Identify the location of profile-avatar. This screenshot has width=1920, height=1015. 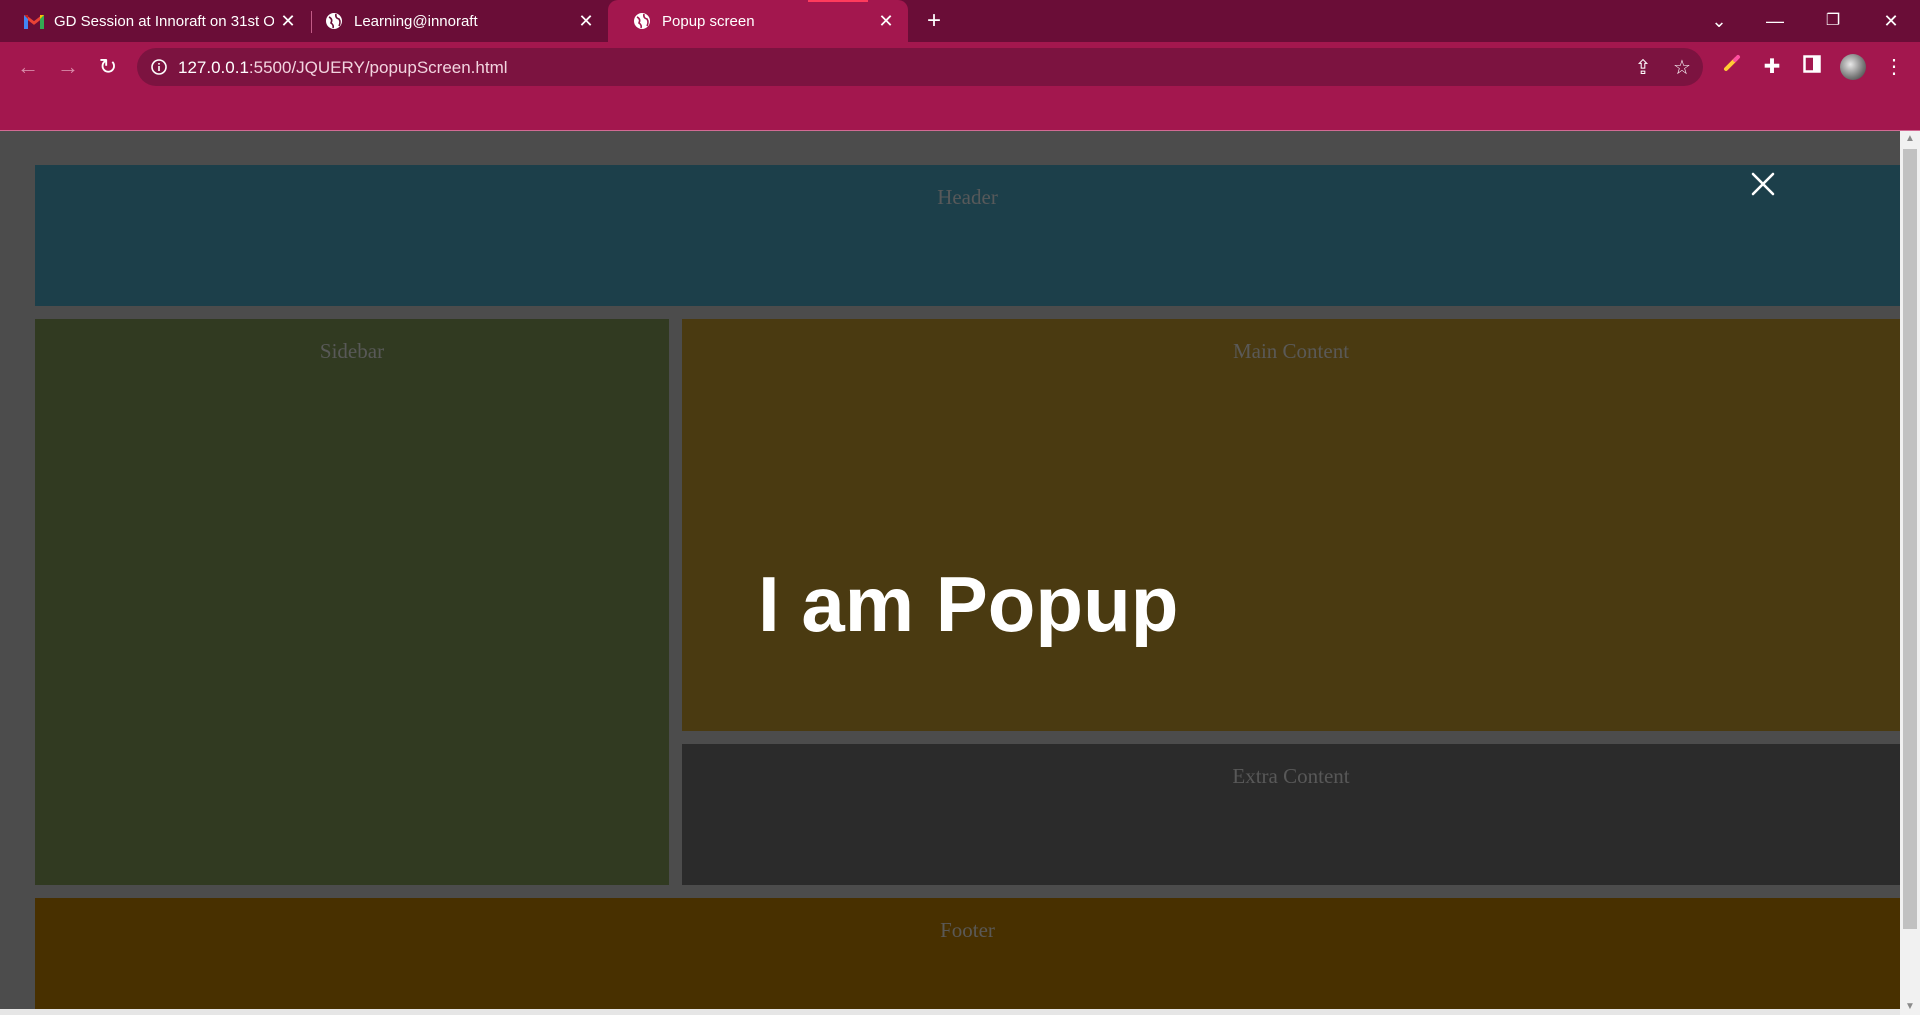
(1853, 67).